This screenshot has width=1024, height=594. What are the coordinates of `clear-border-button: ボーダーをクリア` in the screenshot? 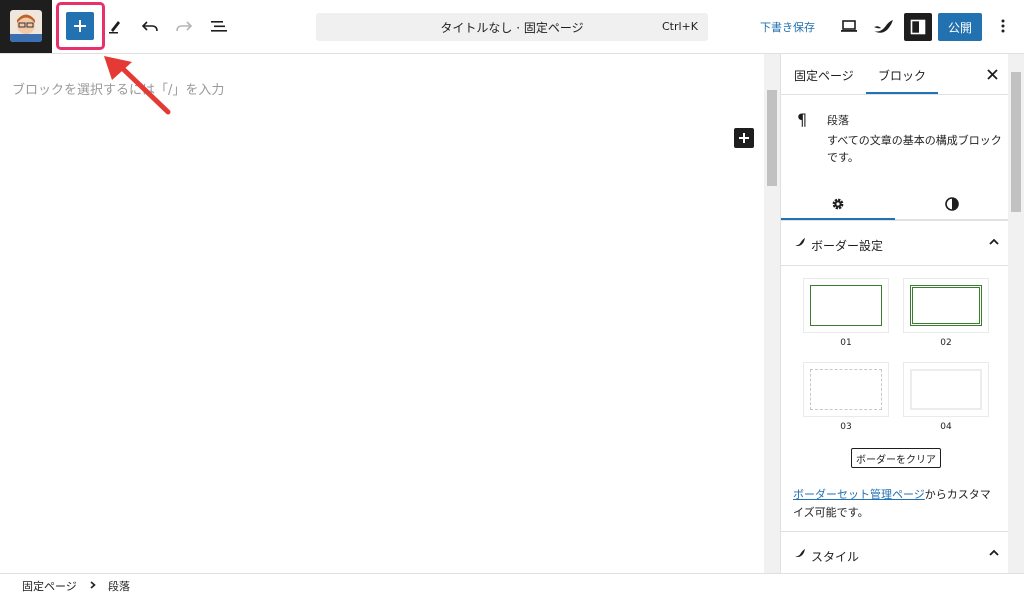 It's located at (896, 458).